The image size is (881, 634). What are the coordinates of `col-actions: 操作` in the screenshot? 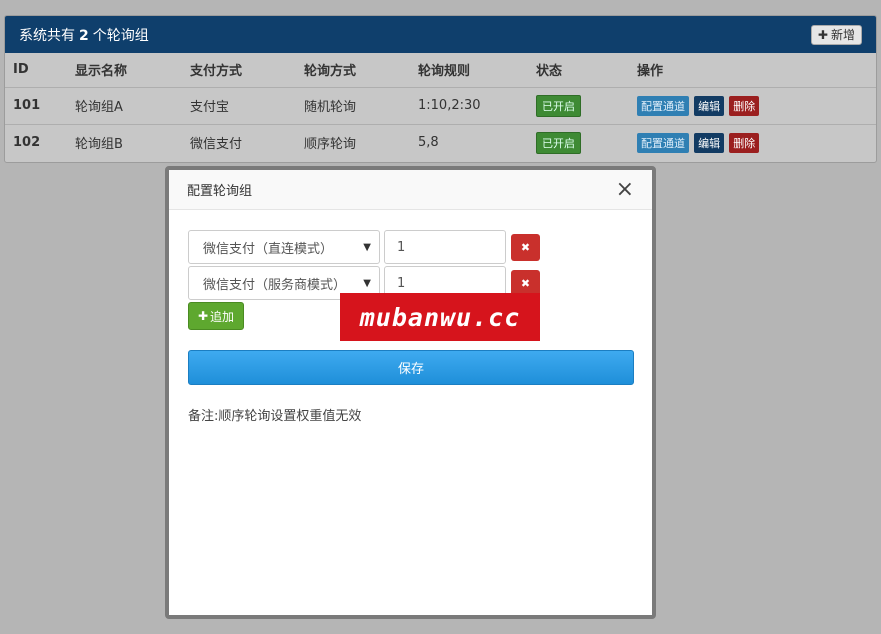 It's located at (752, 70).